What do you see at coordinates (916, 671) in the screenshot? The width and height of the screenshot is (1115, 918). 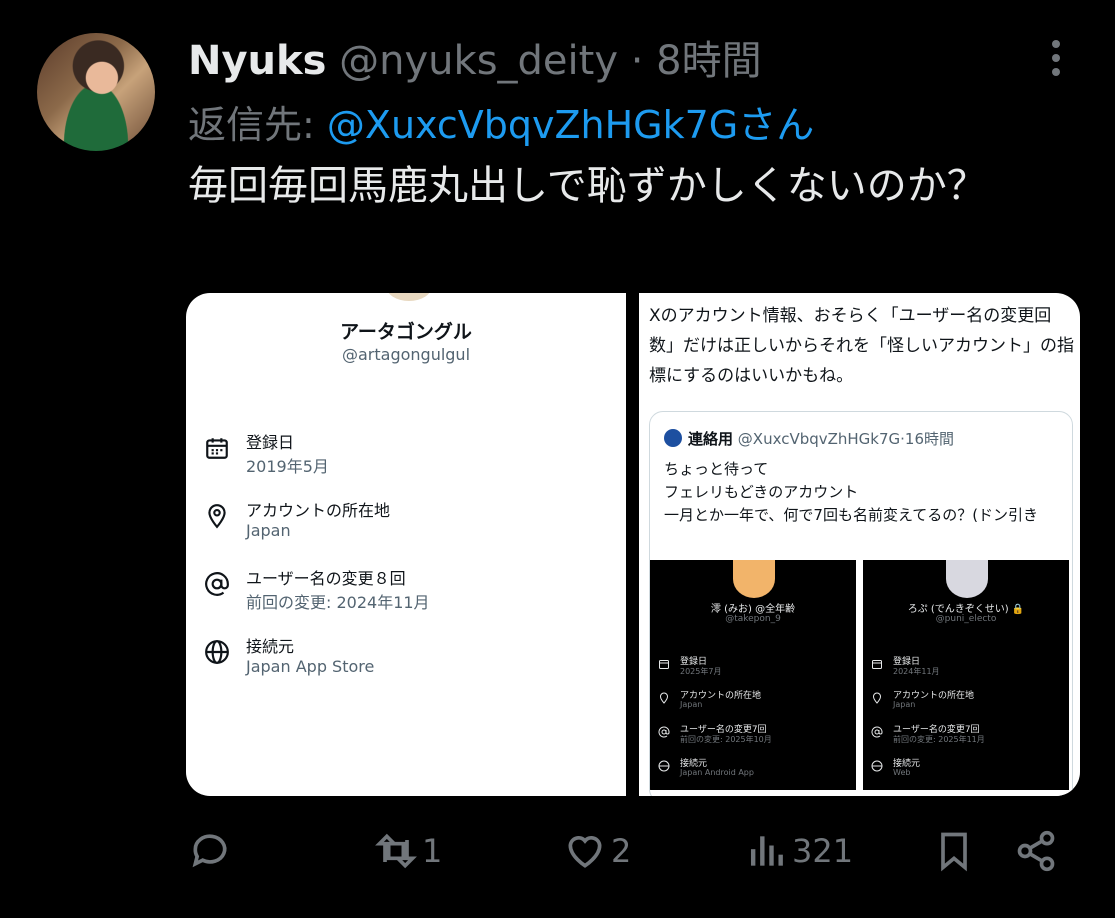 I see `card-row-value: 2024年11月` at bounding box center [916, 671].